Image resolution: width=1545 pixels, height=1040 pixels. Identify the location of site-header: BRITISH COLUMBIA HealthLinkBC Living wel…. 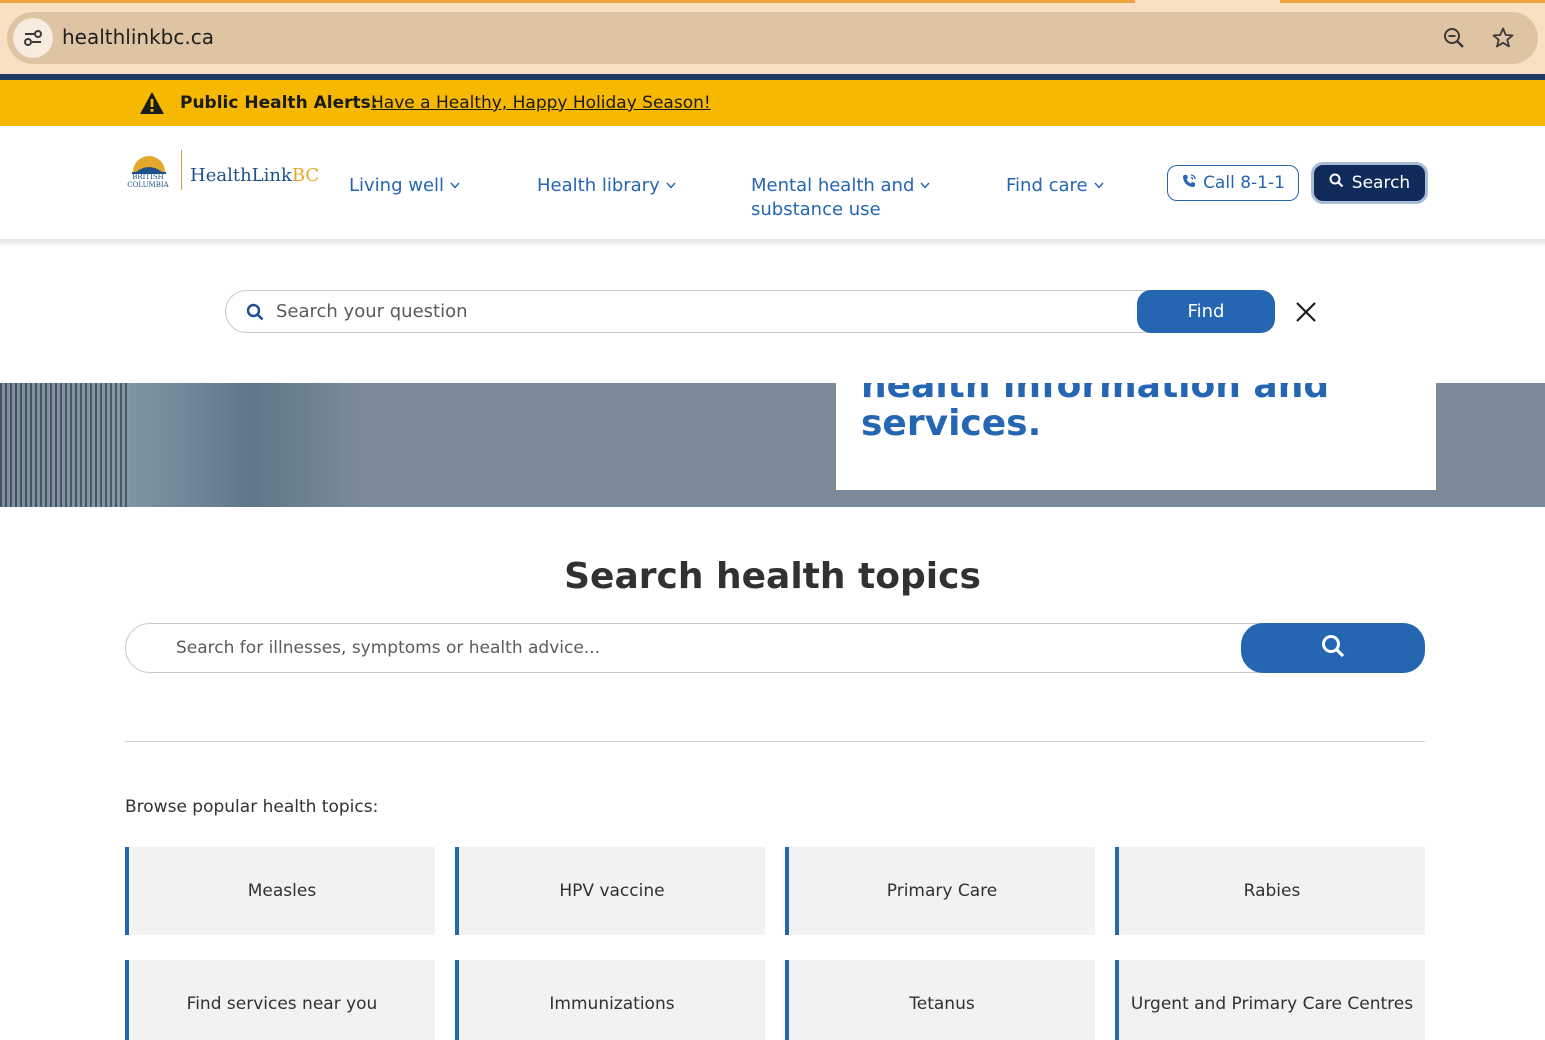
(772, 184).